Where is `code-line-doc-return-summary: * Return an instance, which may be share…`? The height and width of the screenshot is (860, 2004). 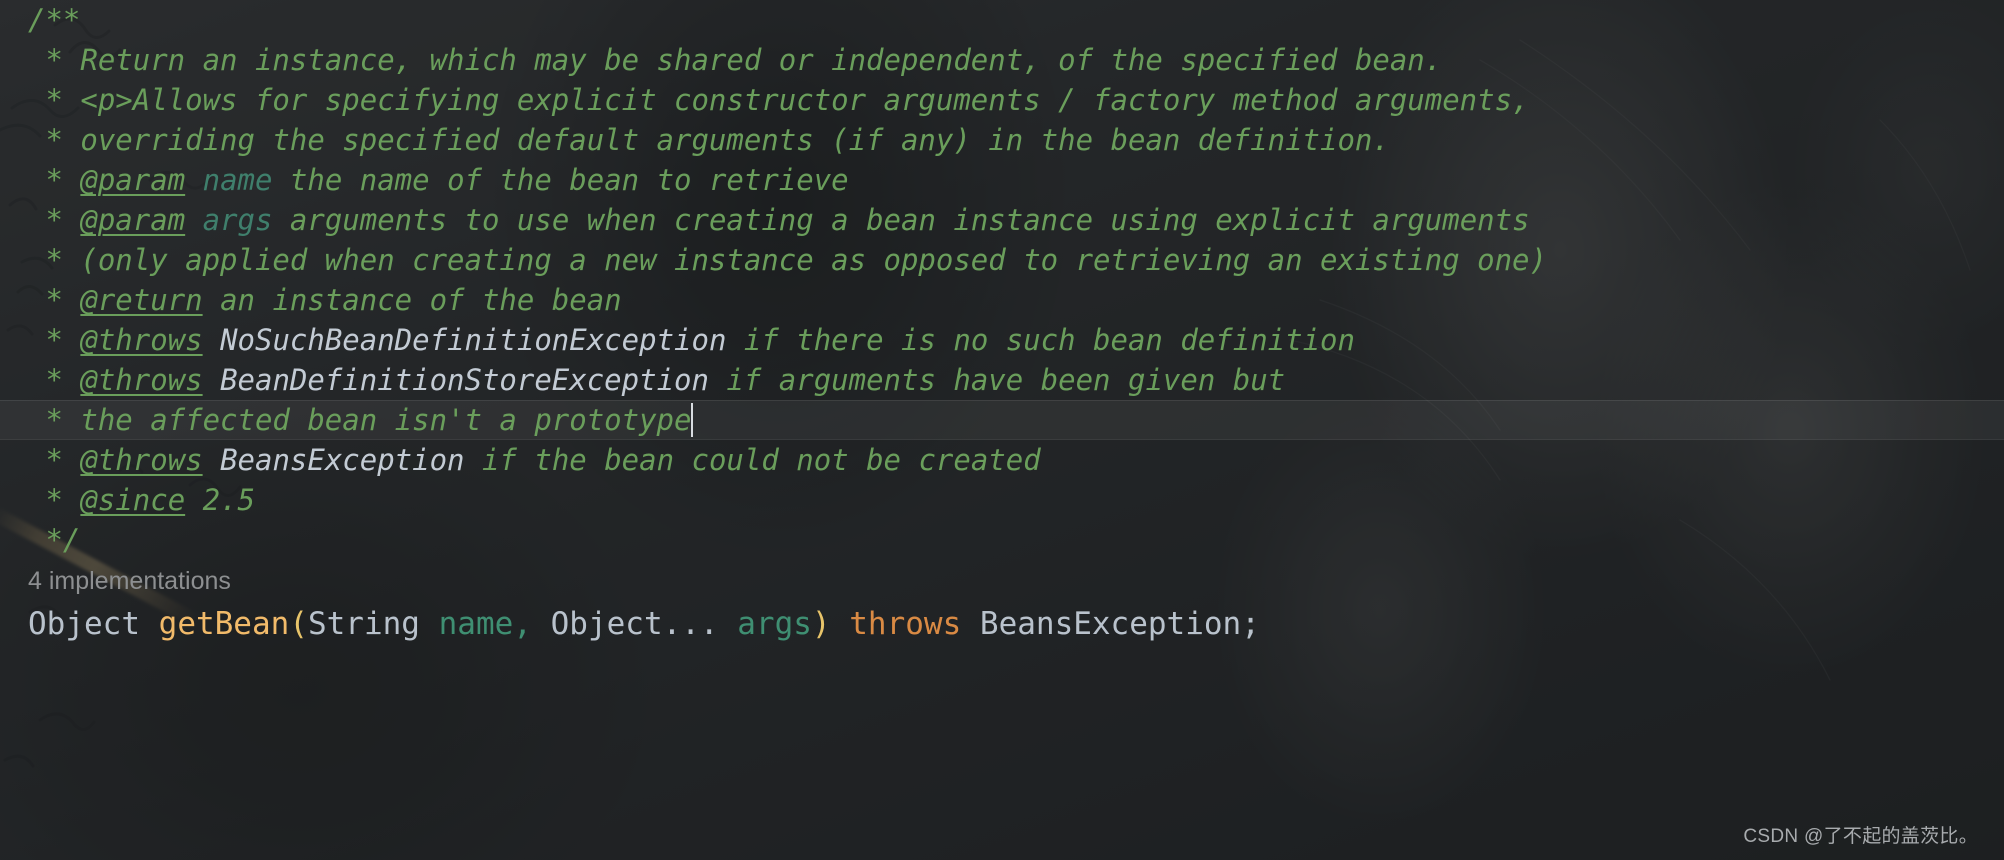 code-line-doc-return-summary: * Return an instance, which may be share… is located at coordinates (1002, 60).